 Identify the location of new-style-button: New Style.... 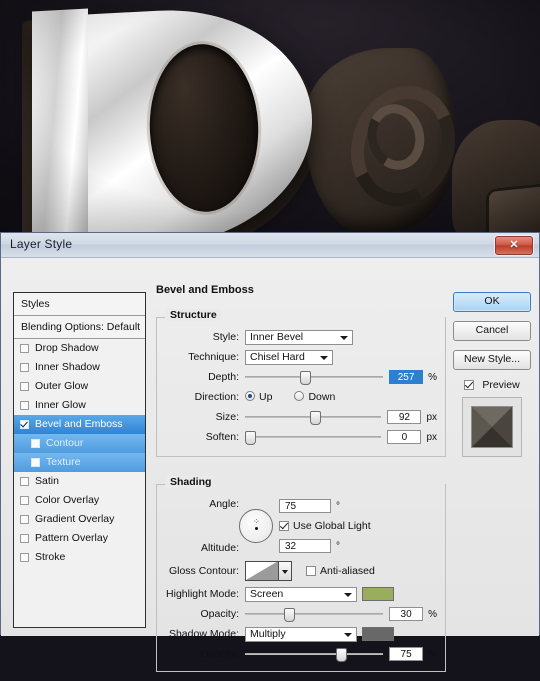
(492, 360).